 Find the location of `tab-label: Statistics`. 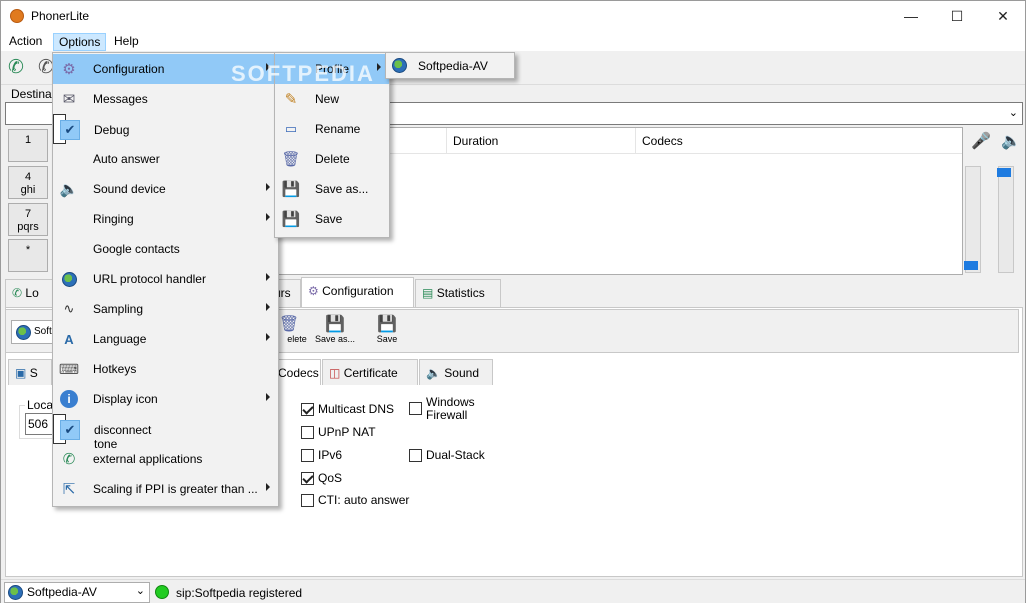

tab-label: Statistics is located at coordinates (460, 293).